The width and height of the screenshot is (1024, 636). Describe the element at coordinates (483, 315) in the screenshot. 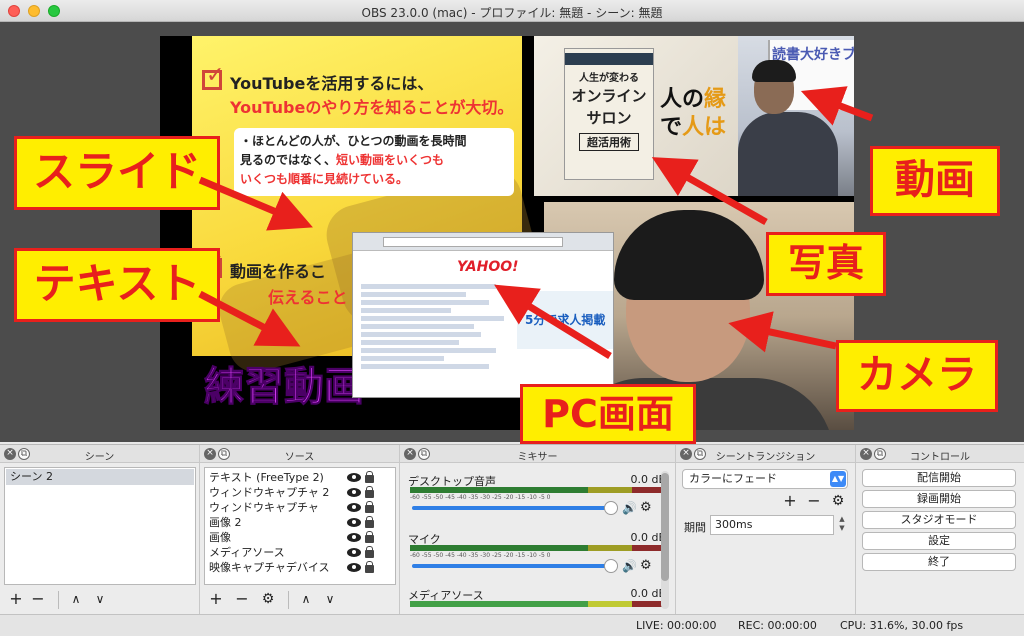

I see `window-capture-source: YAHOO! 5分で求人掲載` at that location.